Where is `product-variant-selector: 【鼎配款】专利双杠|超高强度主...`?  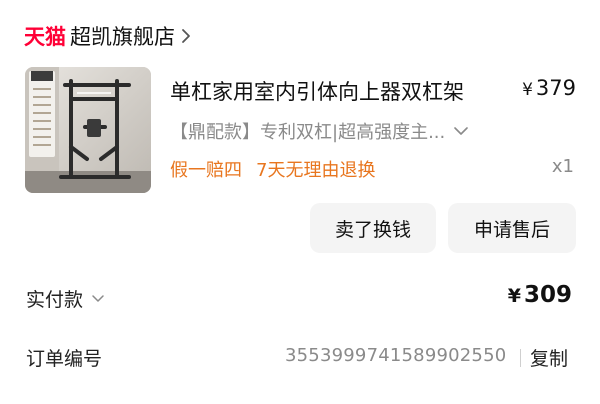 product-variant-selector: 【鼎配款】专利双杠|超高强度主... is located at coordinates (319, 131).